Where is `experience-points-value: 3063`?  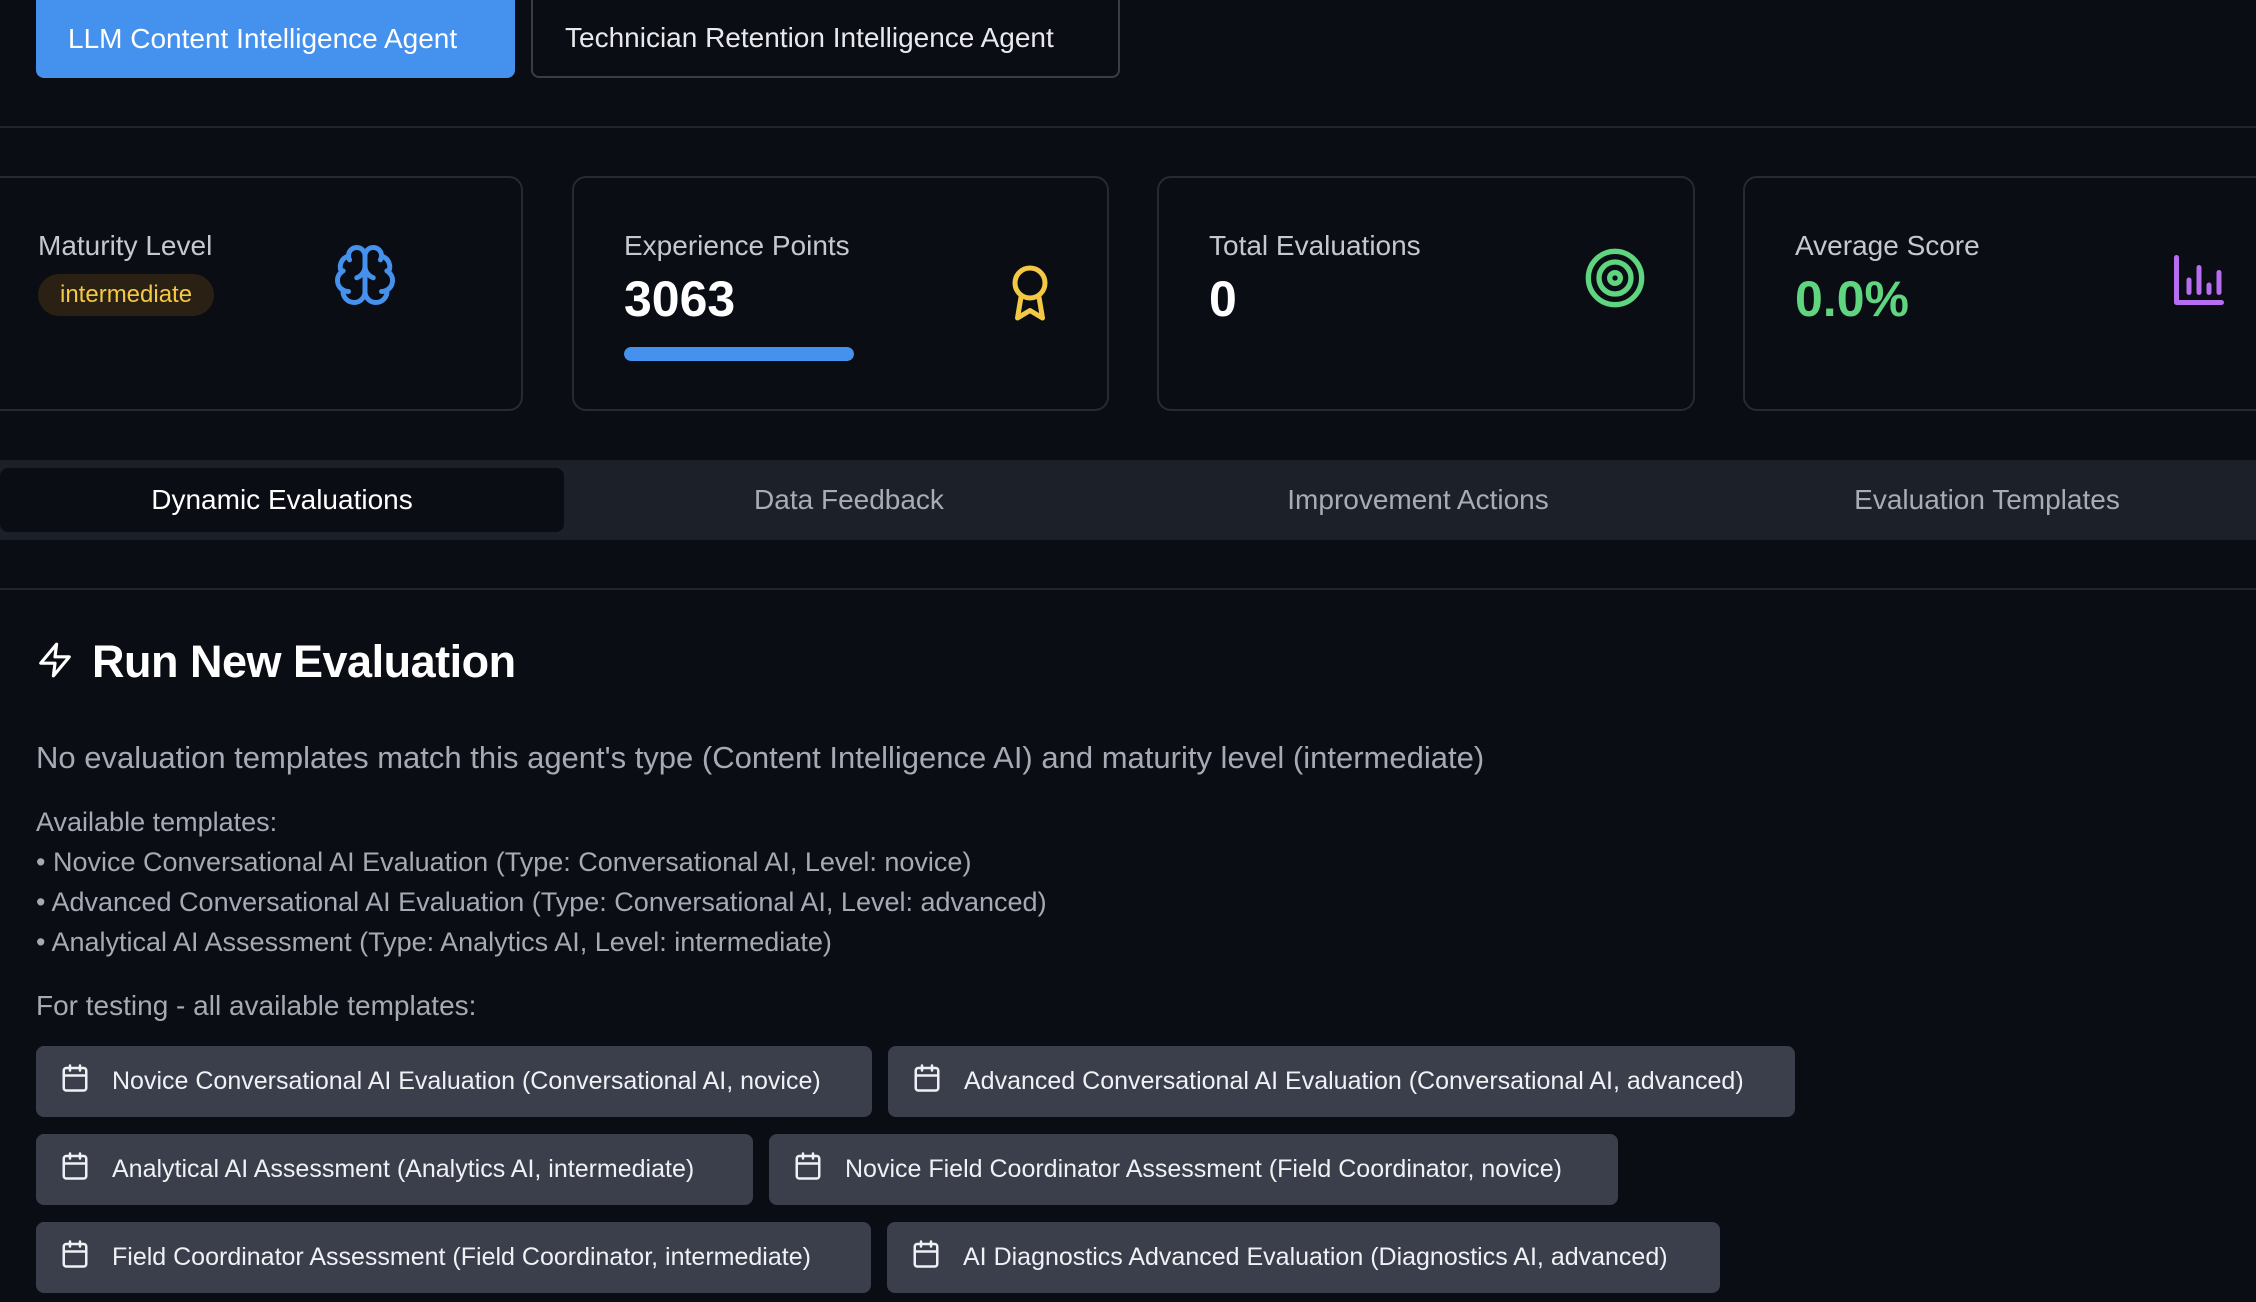 experience-points-value: 3063 is located at coordinates (680, 299).